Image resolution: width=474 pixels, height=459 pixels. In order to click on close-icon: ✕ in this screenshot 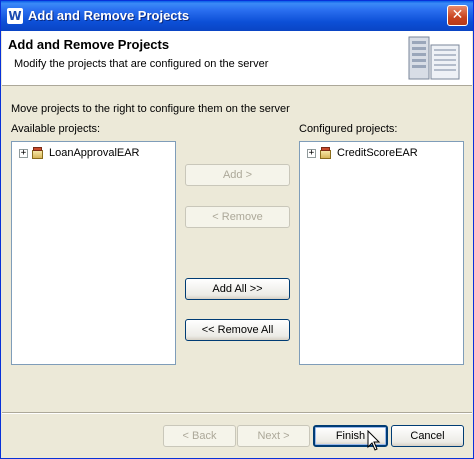, I will do `click(457, 15)`.